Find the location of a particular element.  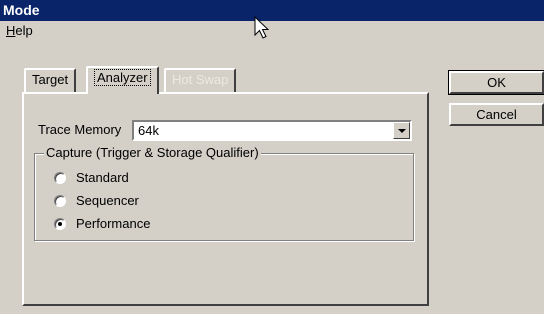

ok-button: OK is located at coordinates (496, 82).